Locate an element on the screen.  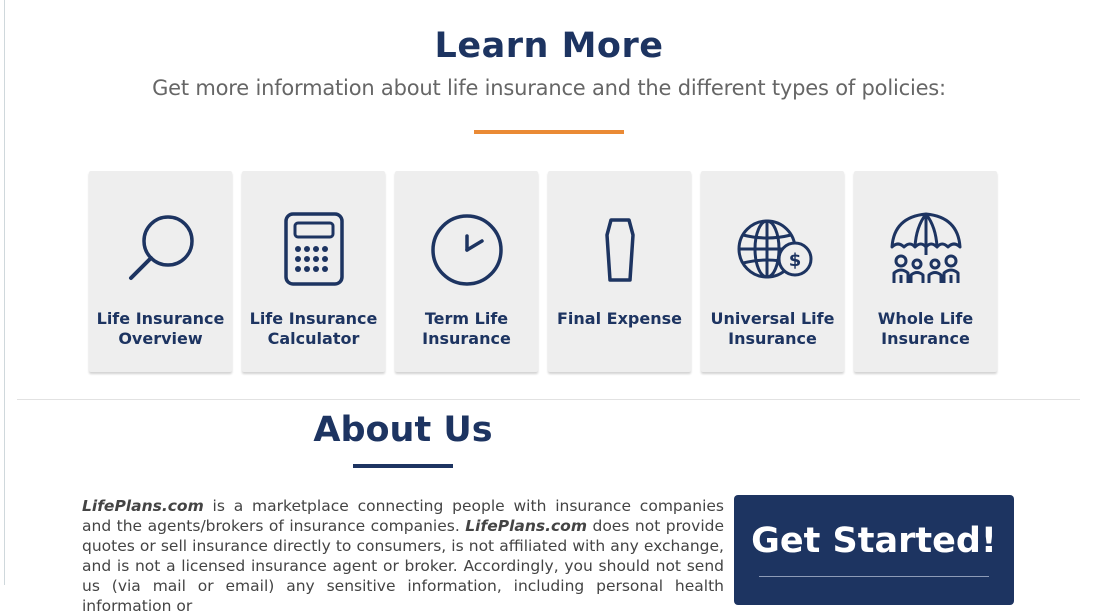
card-label: Life Insurance Calculator is located at coordinates (313, 328).